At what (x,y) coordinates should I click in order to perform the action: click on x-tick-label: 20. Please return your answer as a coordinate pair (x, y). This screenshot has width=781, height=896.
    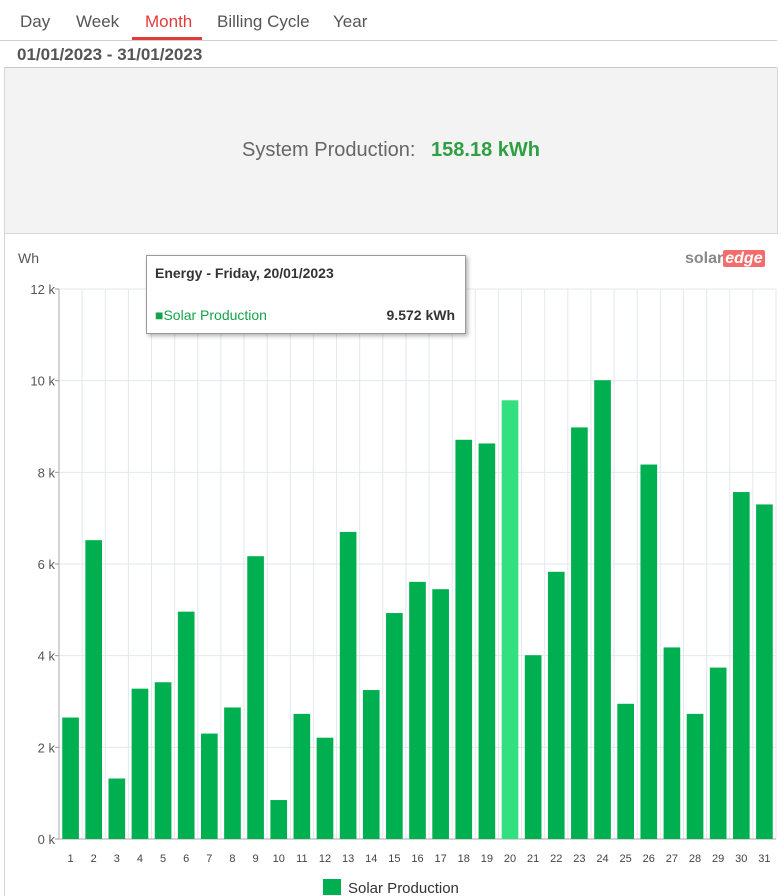
    Looking at the image, I should click on (510, 859).